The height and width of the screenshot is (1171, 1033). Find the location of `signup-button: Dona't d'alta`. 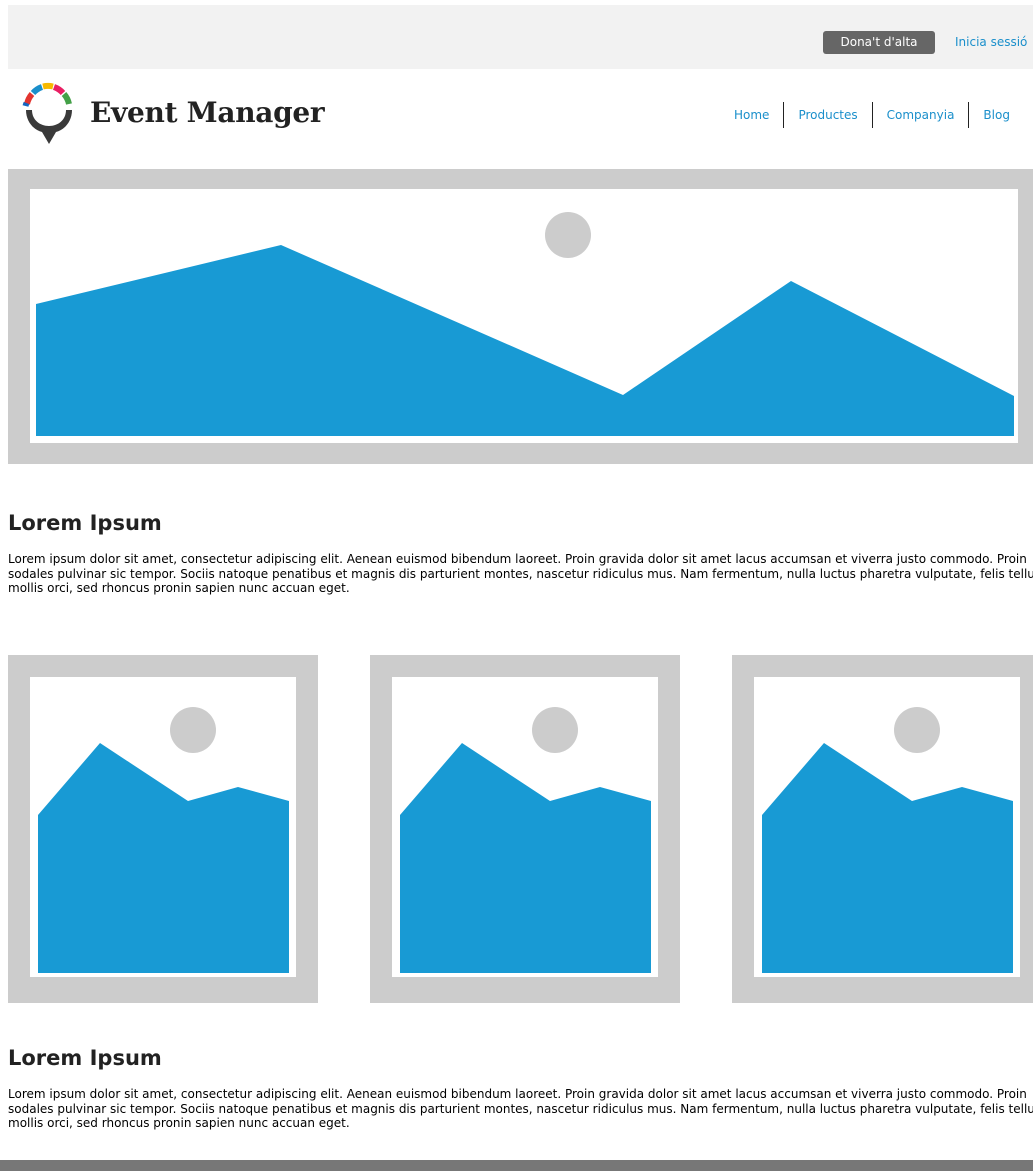

signup-button: Dona't d'alta is located at coordinates (879, 42).